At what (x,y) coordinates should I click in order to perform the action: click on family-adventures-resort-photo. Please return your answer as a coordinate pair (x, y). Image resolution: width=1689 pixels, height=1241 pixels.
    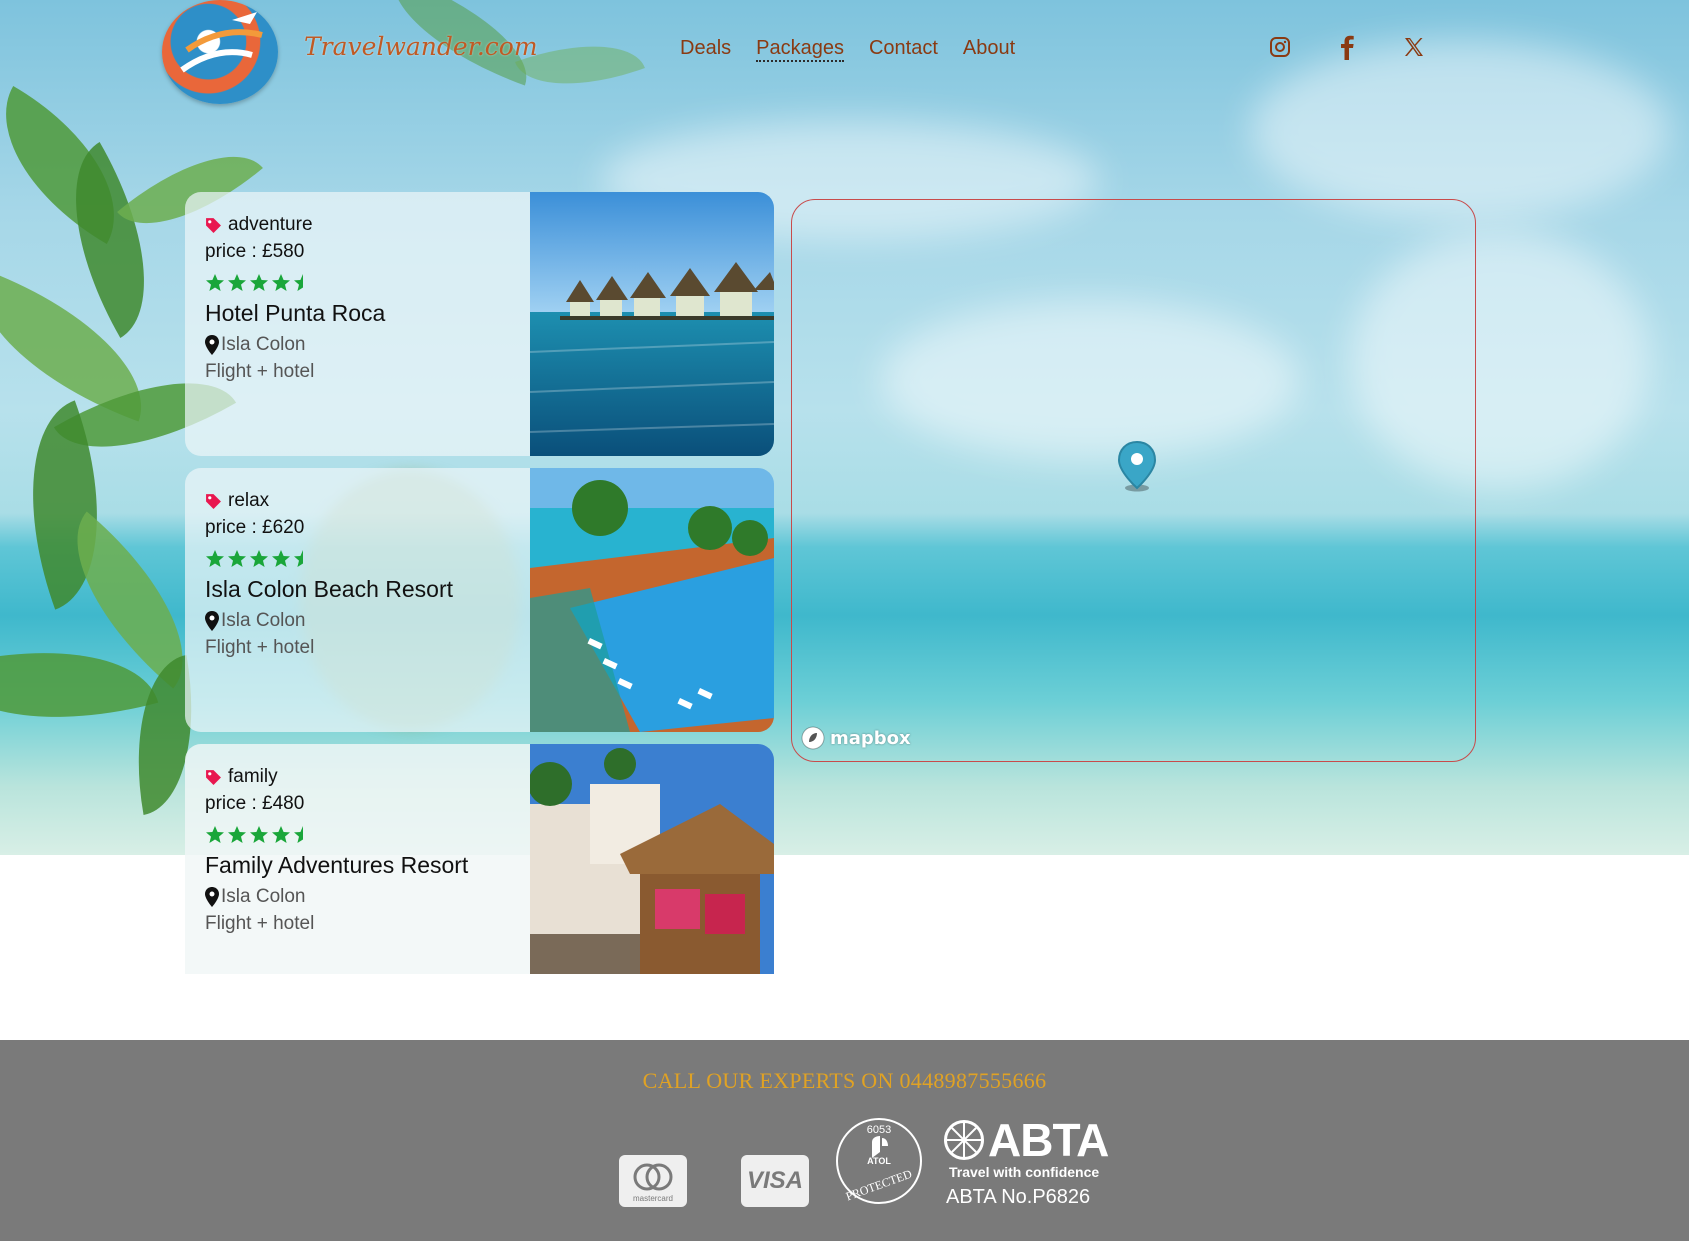
    Looking at the image, I should click on (652, 859).